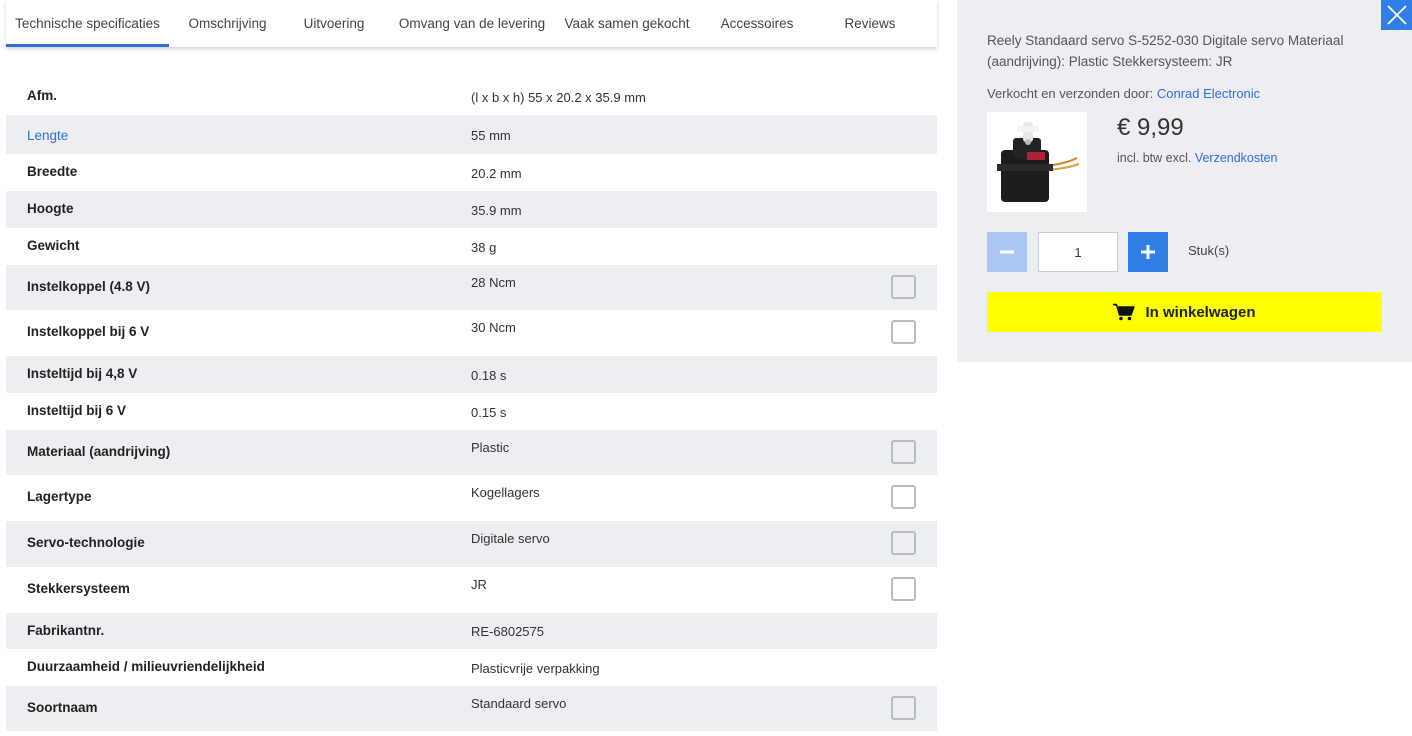 The height and width of the screenshot is (736, 1412). What do you see at coordinates (1208, 93) in the screenshot?
I see `seller-link: Conrad Electronic` at bounding box center [1208, 93].